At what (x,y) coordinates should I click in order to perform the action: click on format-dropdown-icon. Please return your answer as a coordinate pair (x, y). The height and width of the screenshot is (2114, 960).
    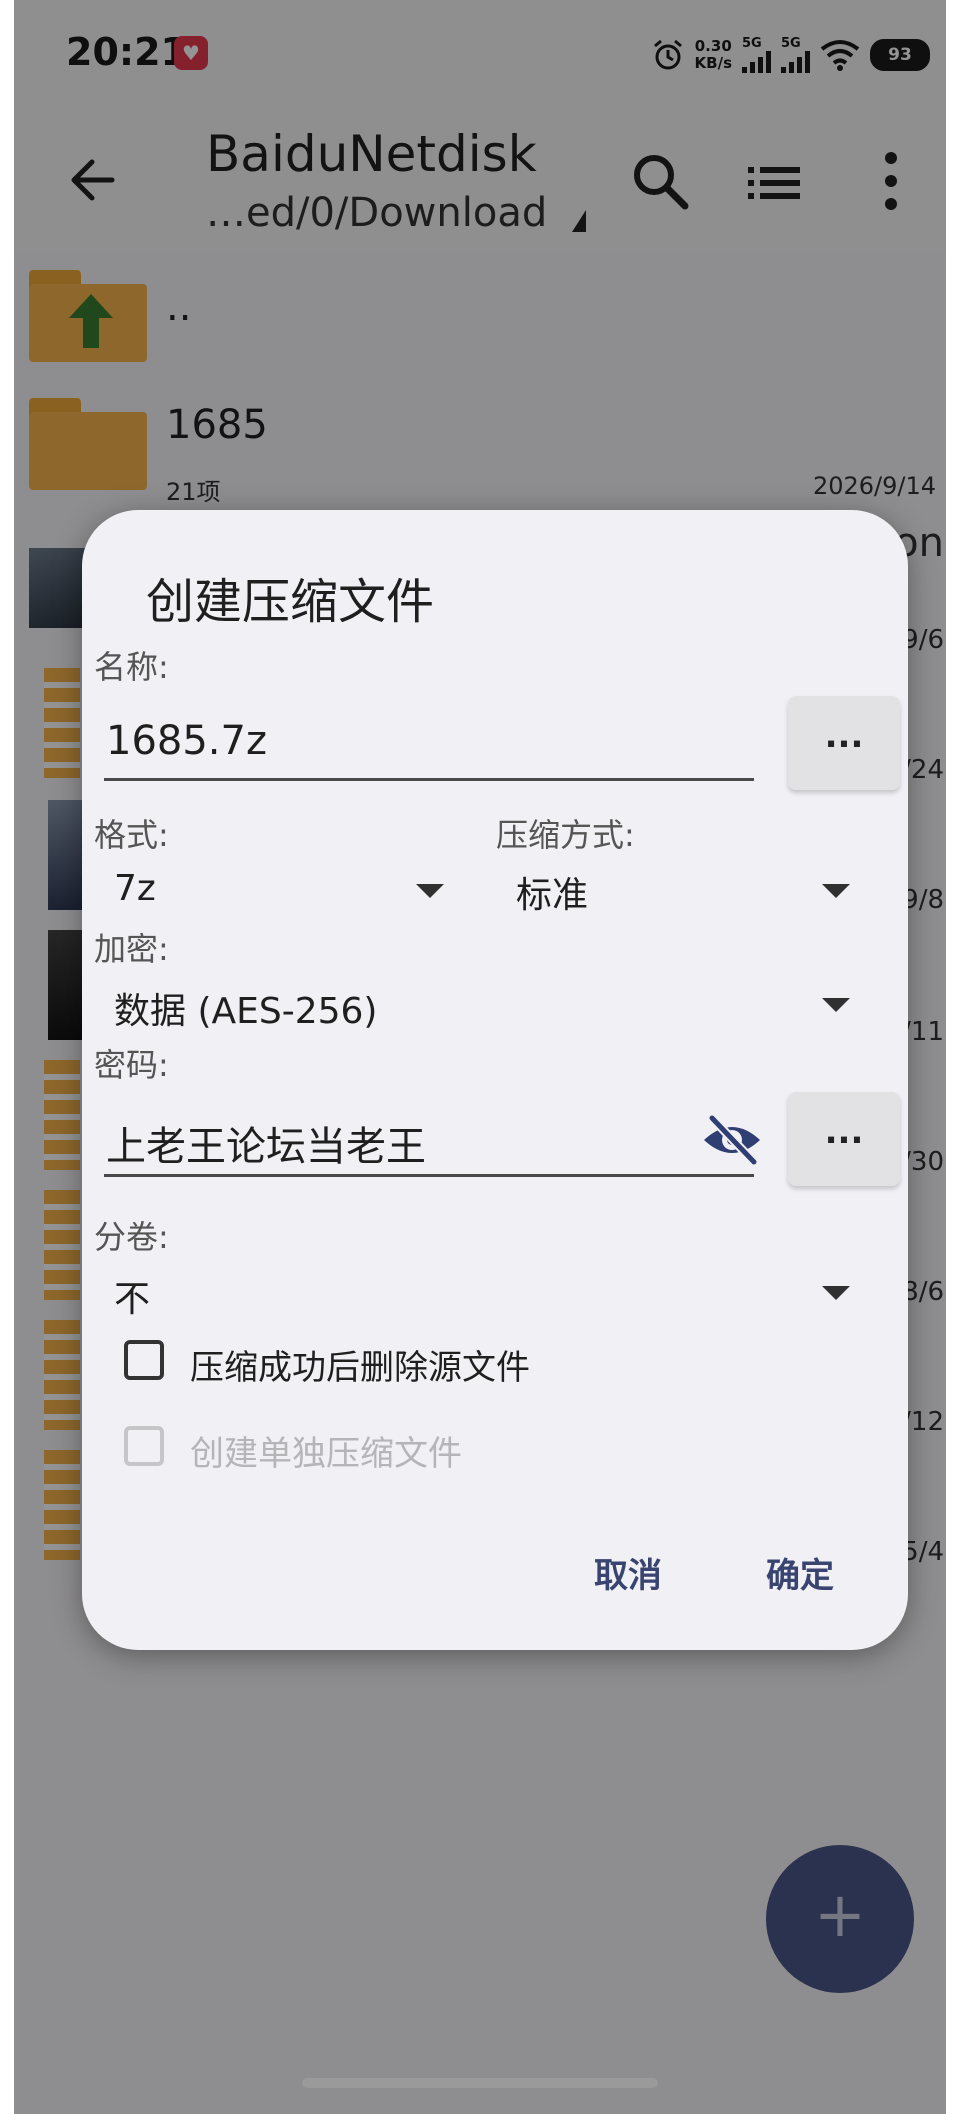
    Looking at the image, I should click on (430, 891).